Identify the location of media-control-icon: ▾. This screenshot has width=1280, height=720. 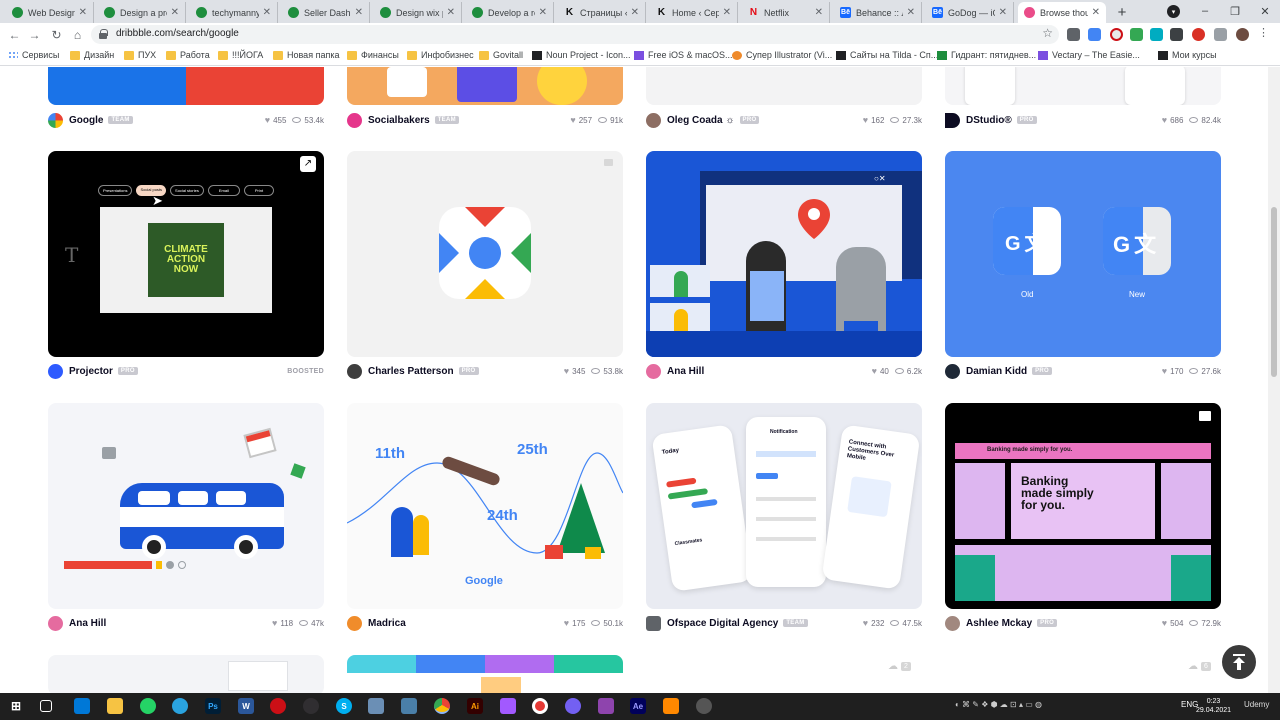
(1173, 11).